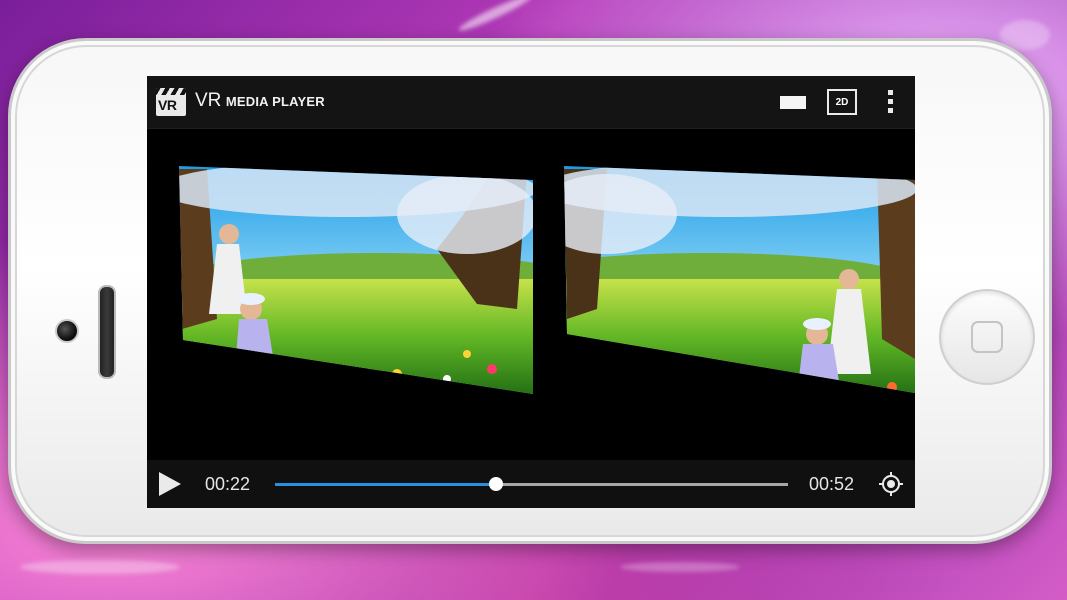 The image size is (1067, 600). Describe the element at coordinates (890, 103) in the screenshot. I see `more-options-icon` at that location.